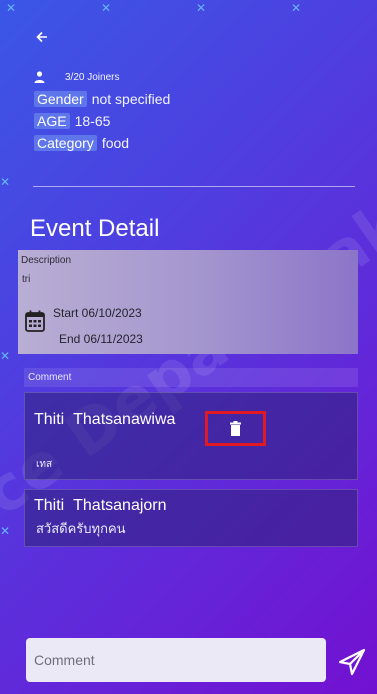 The height and width of the screenshot is (694, 377). Describe the element at coordinates (101, 339) in the screenshot. I see `end-date: End 06/11/2023` at that location.